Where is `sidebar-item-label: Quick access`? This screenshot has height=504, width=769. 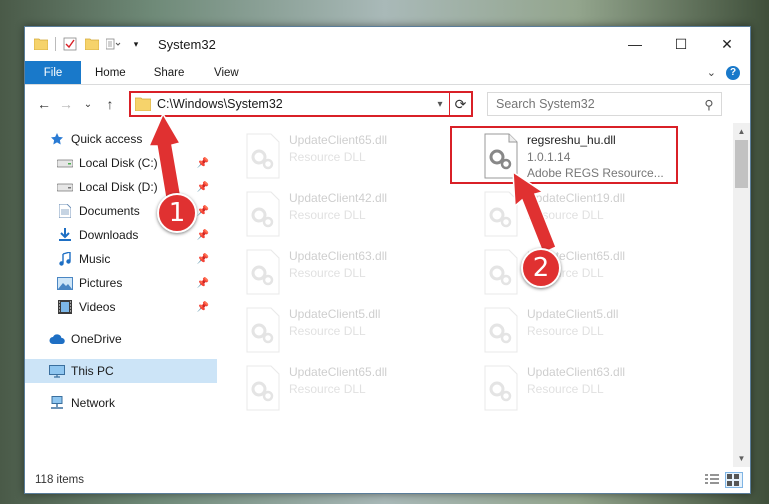 sidebar-item-label: Quick access is located at coordinates (107, 139).